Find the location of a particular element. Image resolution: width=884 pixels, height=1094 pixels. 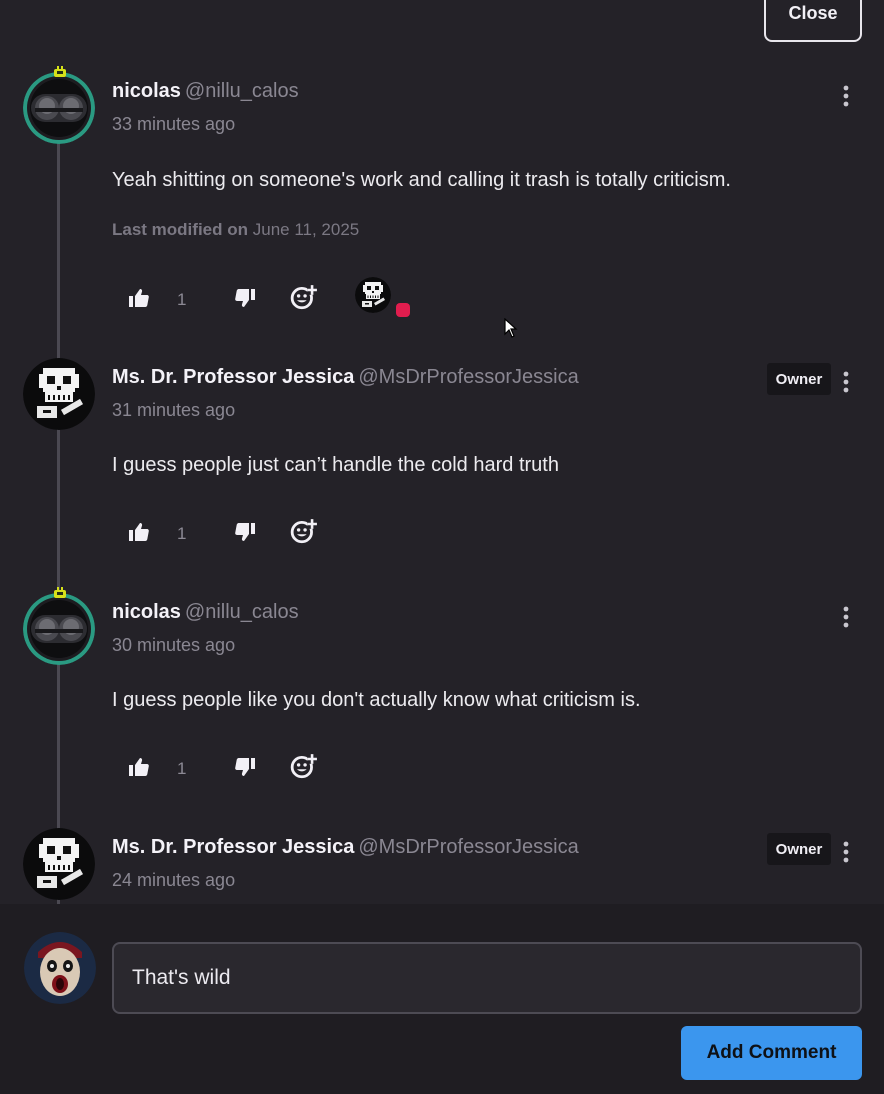

comment-timestamp: 33 minutes ago is located at coordinates (174, 124).